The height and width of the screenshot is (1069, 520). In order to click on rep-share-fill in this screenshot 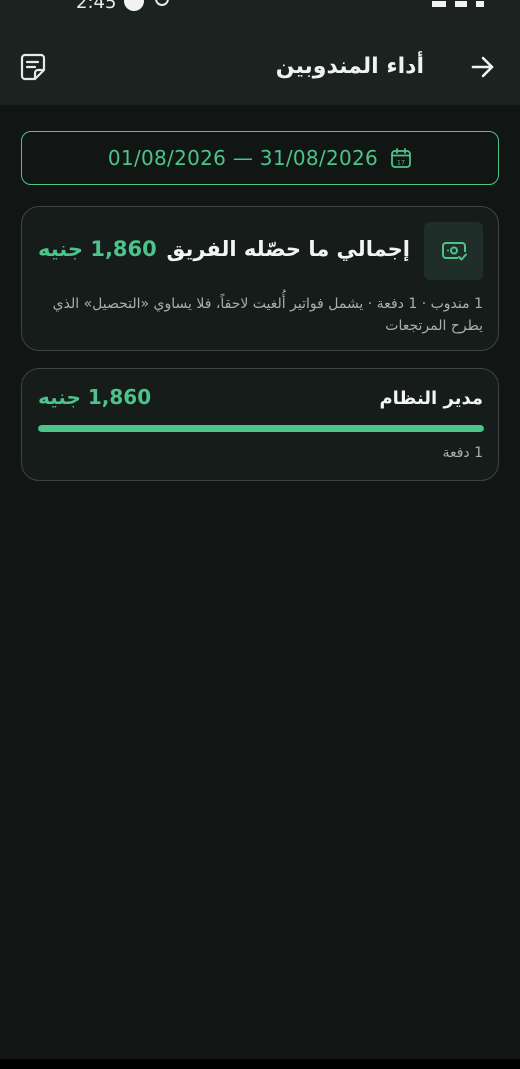, I will do `click(261, 428)`.